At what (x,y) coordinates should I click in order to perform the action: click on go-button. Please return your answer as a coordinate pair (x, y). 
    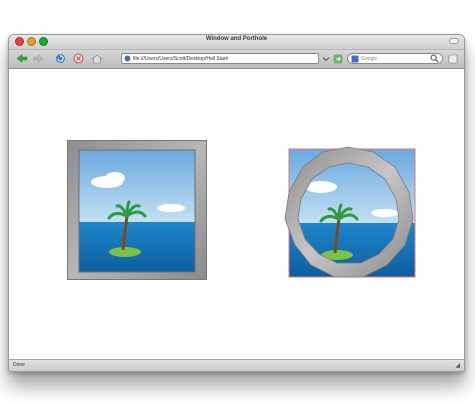
    Looking at the image, I should click on (338, 58).